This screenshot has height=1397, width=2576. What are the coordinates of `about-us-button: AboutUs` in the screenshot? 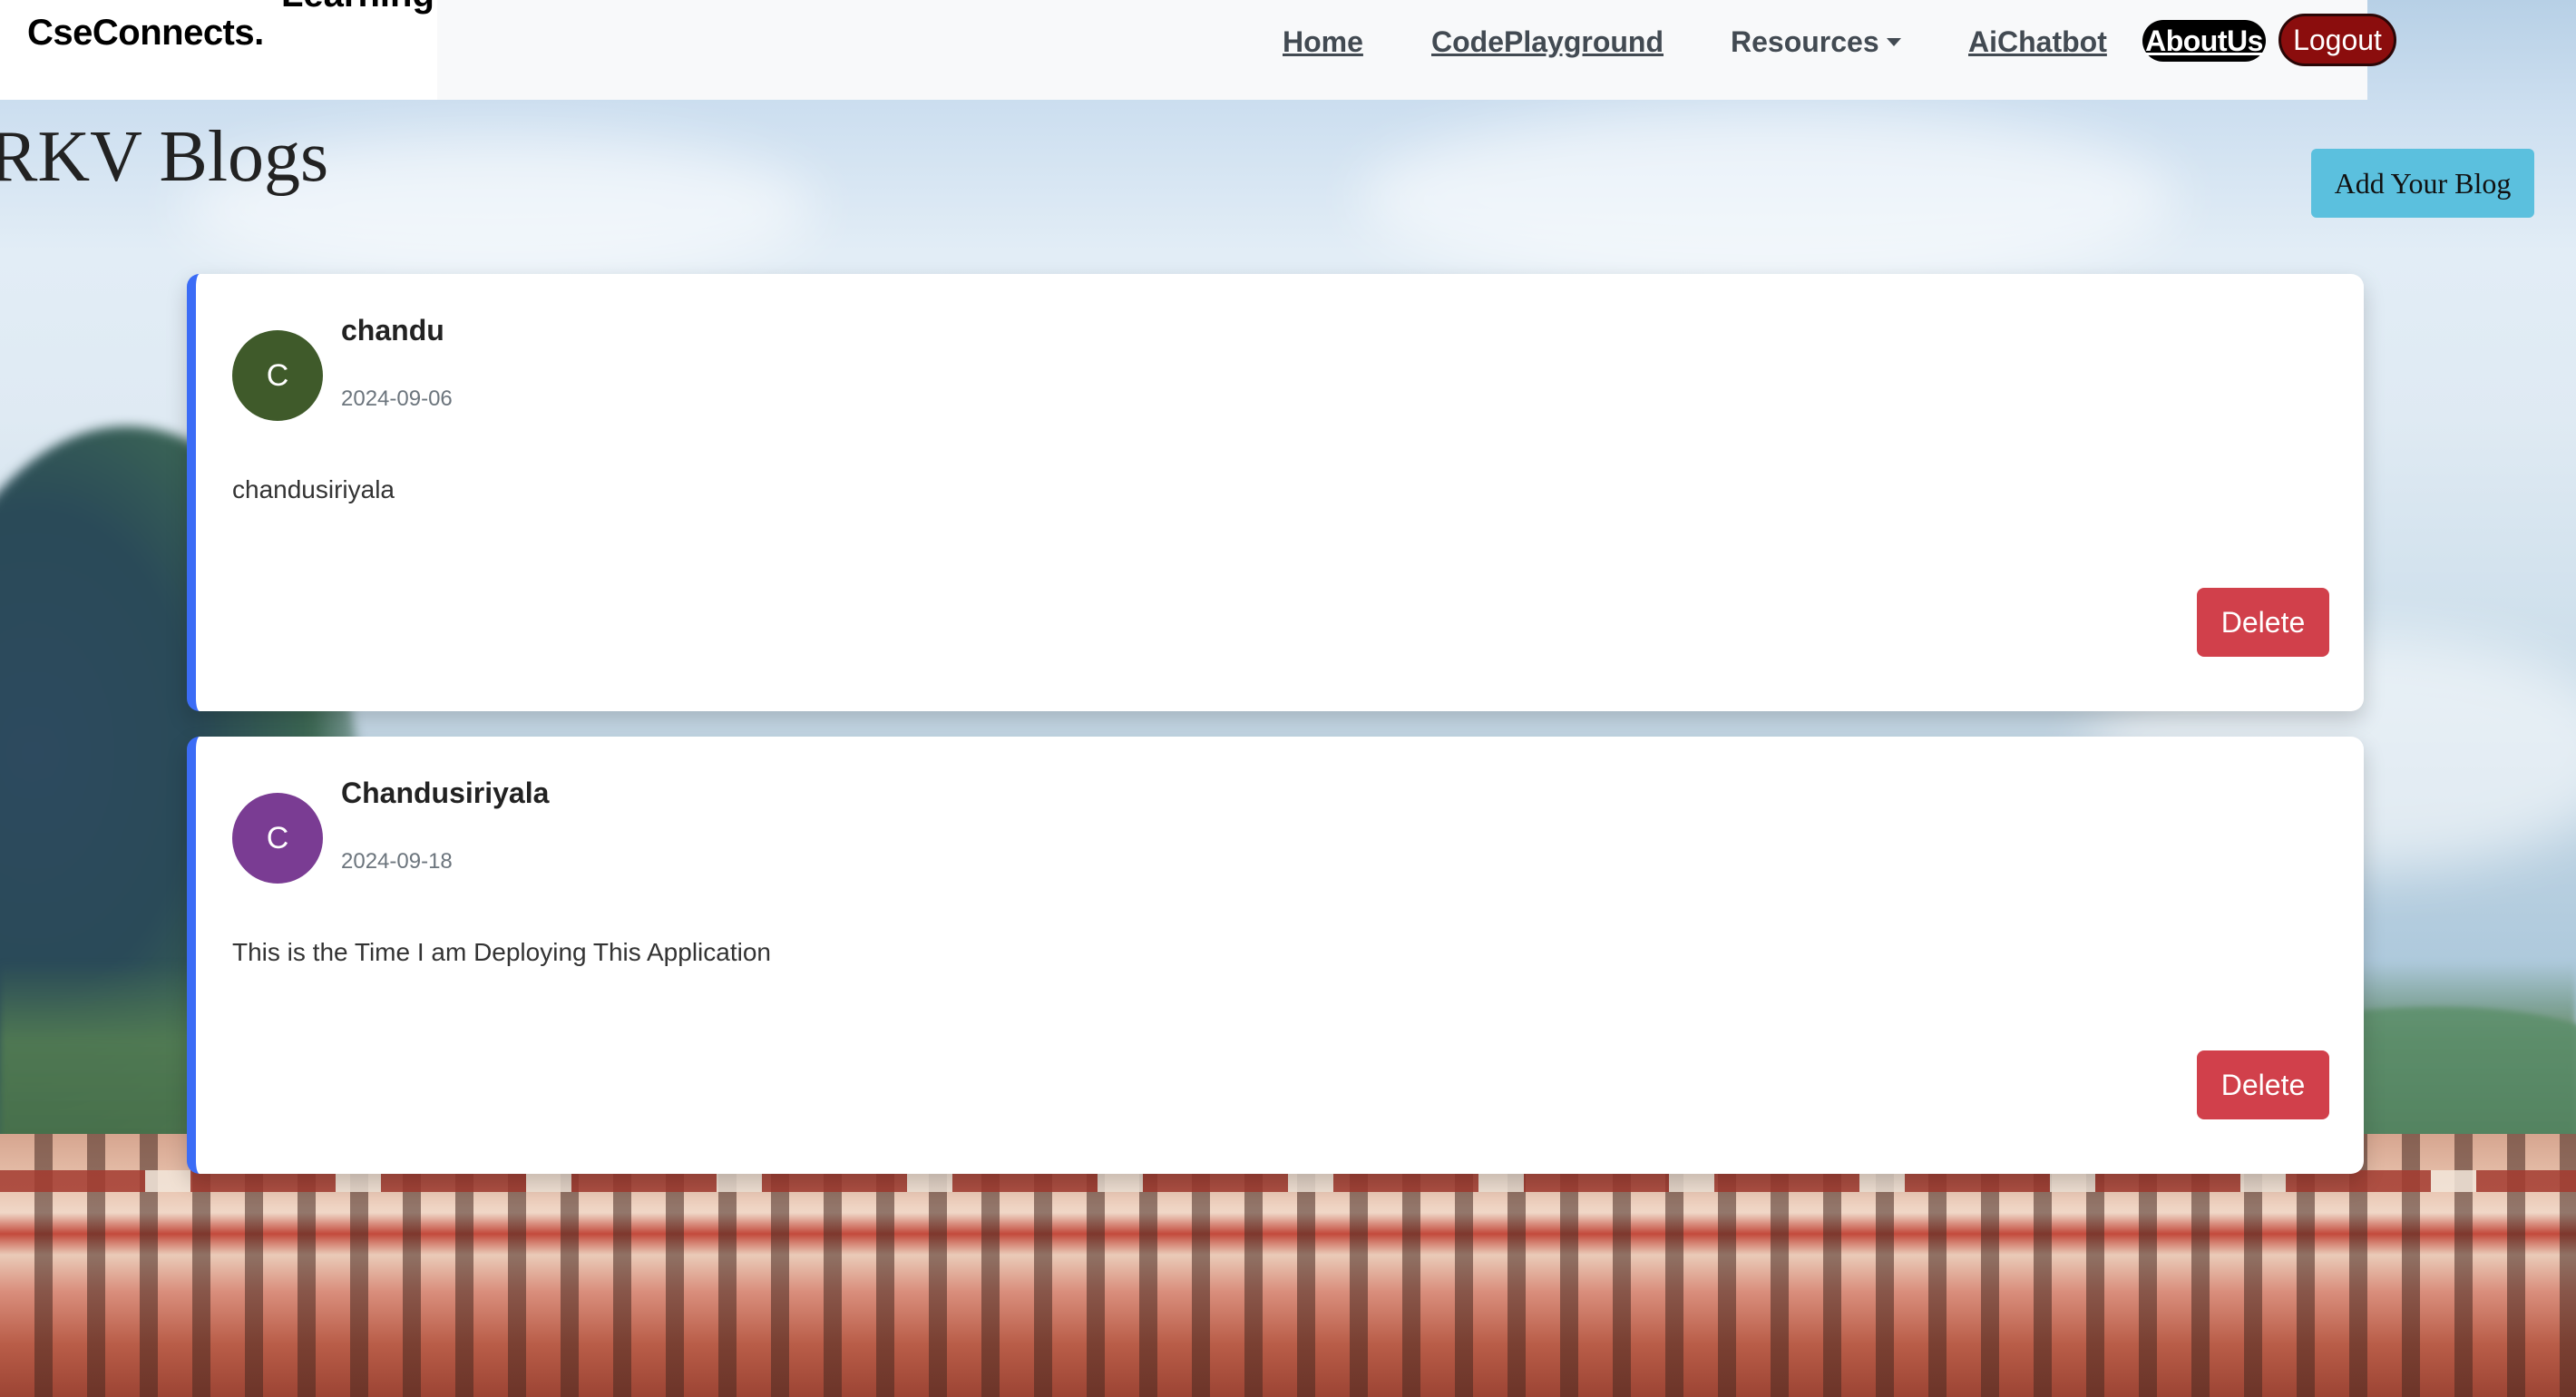 It's located at (2204, 41).